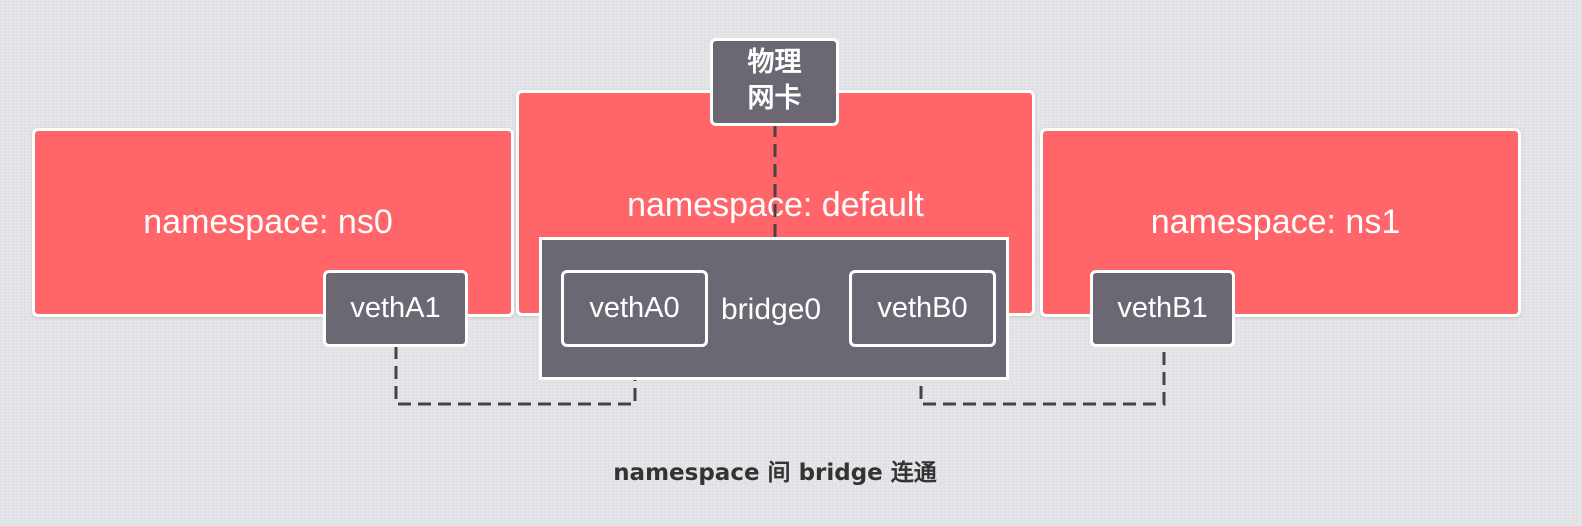 This screenshot has height=526, width=1582. What do you see at coordinates (774, 82) in the screenshot?
I see `physical-nic-box: 物理 网卡` at bounding box center [774, 82].